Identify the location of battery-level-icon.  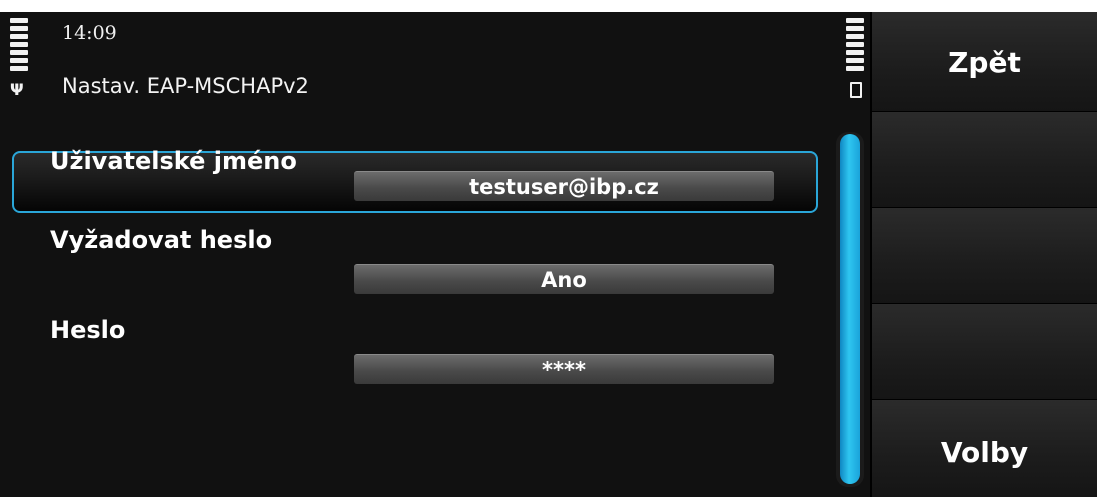
(855, 48).